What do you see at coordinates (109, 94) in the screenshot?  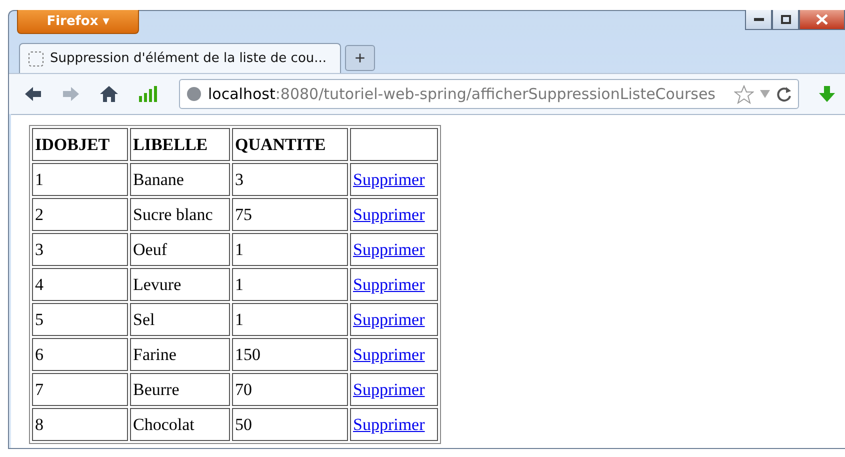 I see `home-icon` at bounding box center [109, 94].